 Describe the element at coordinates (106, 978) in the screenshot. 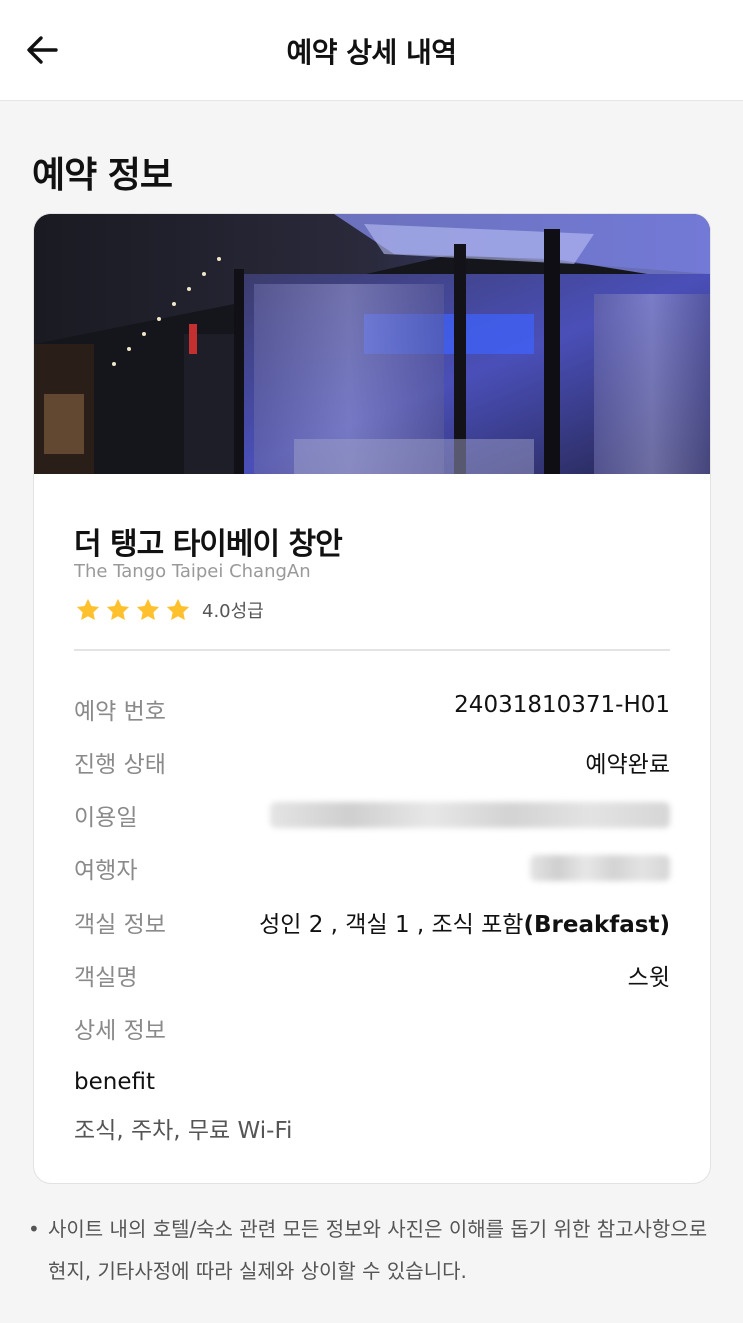

I see `room-name-label: 객실명` at that location.